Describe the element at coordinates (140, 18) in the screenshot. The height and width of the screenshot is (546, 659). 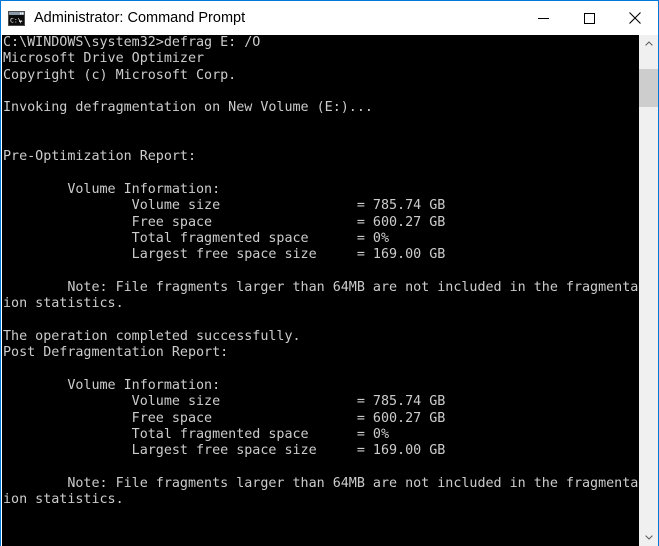
I see `window-title: Administrator: Command Prompt` at that location.